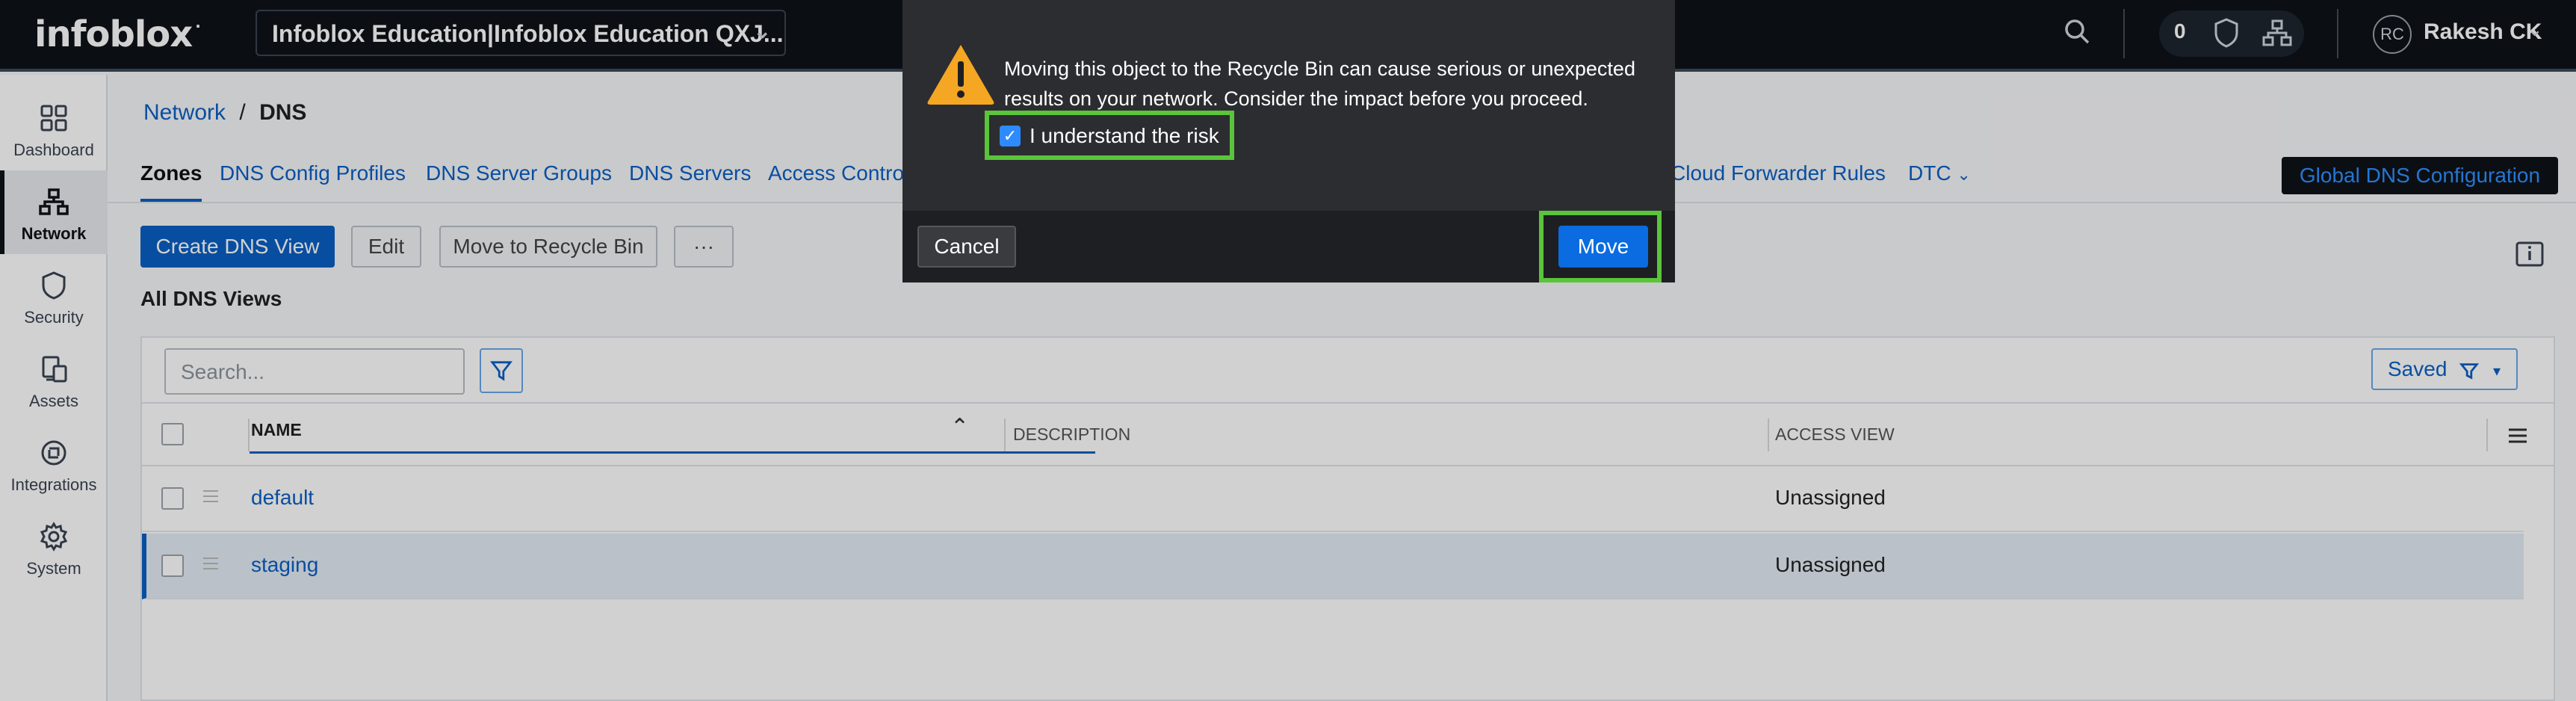  What do you see at coordinates (172, 434) in the screenshot?
I see `select-all-checkbox` at bounding box center [172, 434].